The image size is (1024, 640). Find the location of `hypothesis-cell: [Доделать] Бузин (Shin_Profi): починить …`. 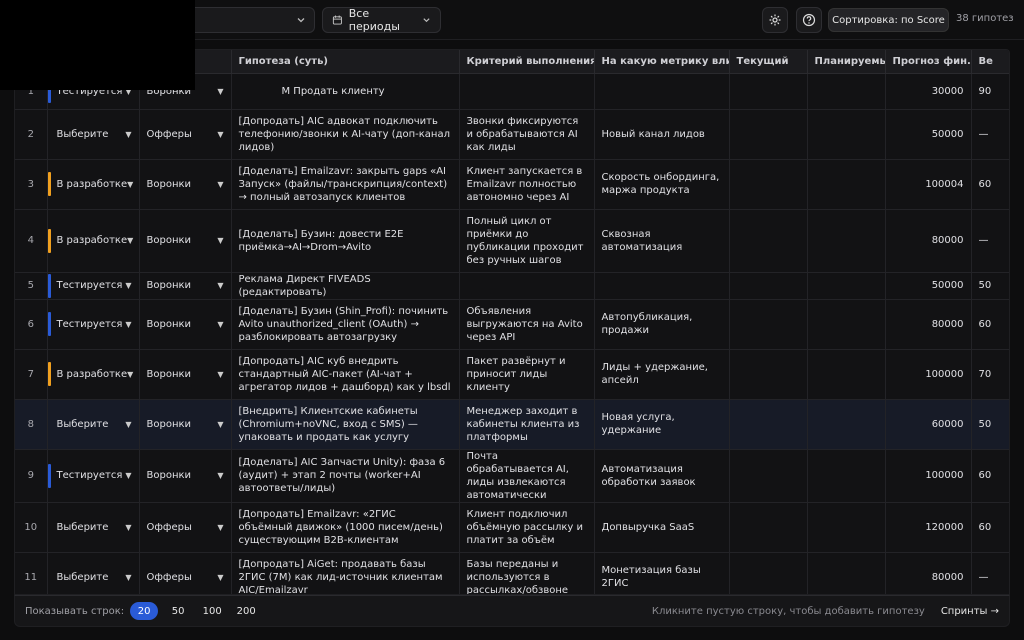

hypothesis-cell: [Доделать] Бузин (Shin_Profi): починить … is located at coordinates (345, 324).